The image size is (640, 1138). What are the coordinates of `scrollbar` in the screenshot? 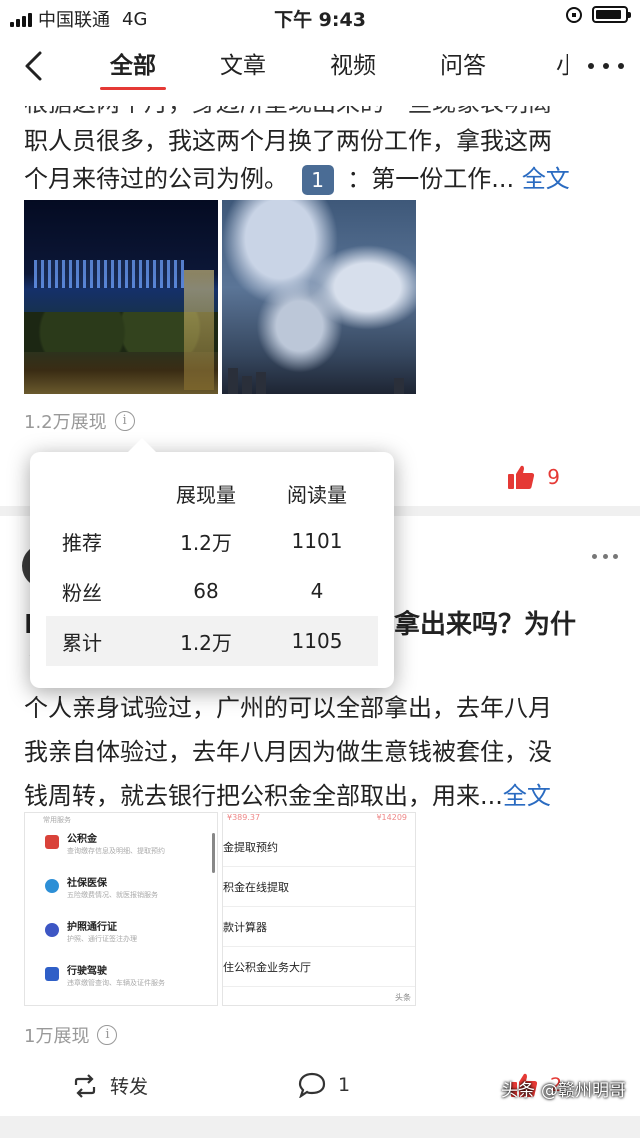 It's located at (213, 853).